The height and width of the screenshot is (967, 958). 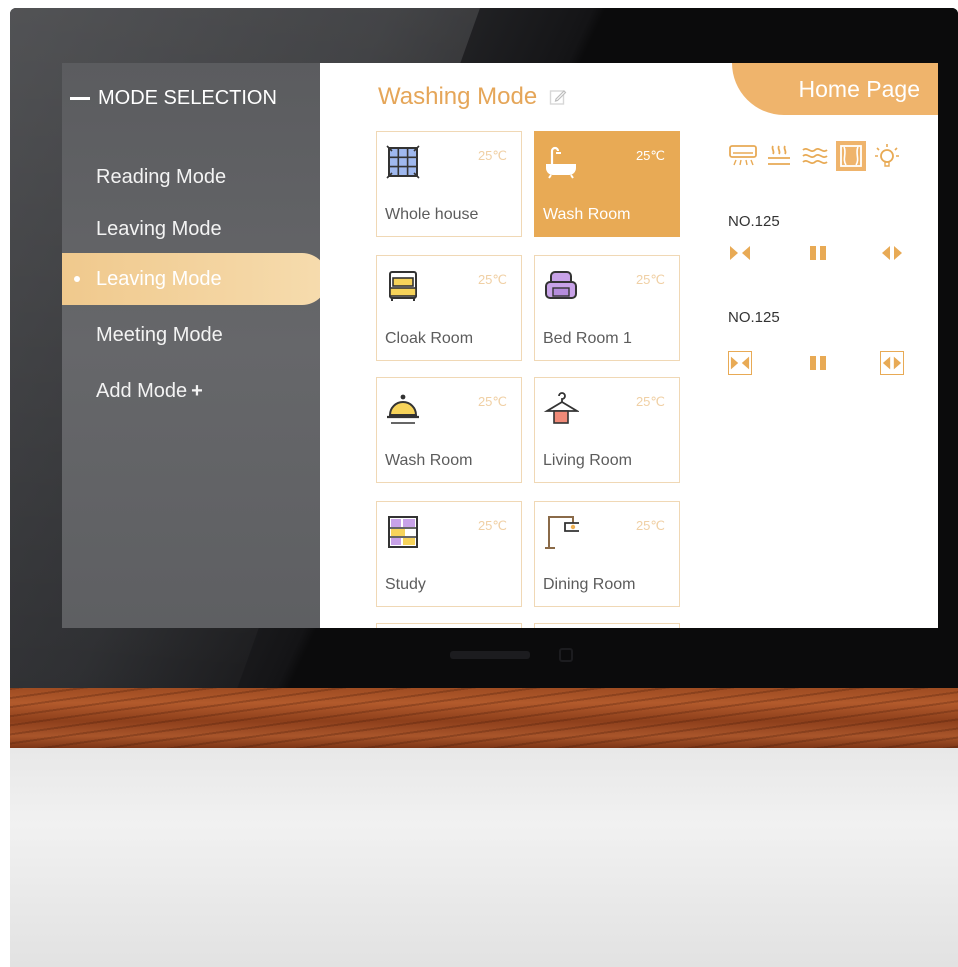 What do you see at coordinates (432, 214) in the screenshot?
I see `room-name: Whole house` at bounding box center [432, 214].